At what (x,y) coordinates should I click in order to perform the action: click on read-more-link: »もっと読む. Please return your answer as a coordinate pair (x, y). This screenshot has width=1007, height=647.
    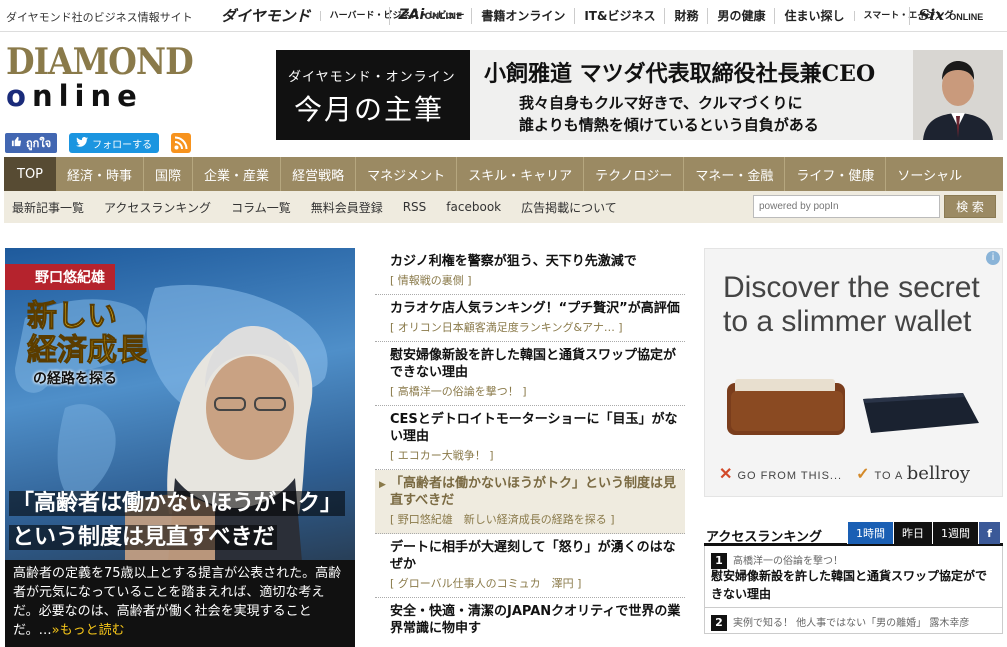
    Looking at the image, I should click on (88, 630).